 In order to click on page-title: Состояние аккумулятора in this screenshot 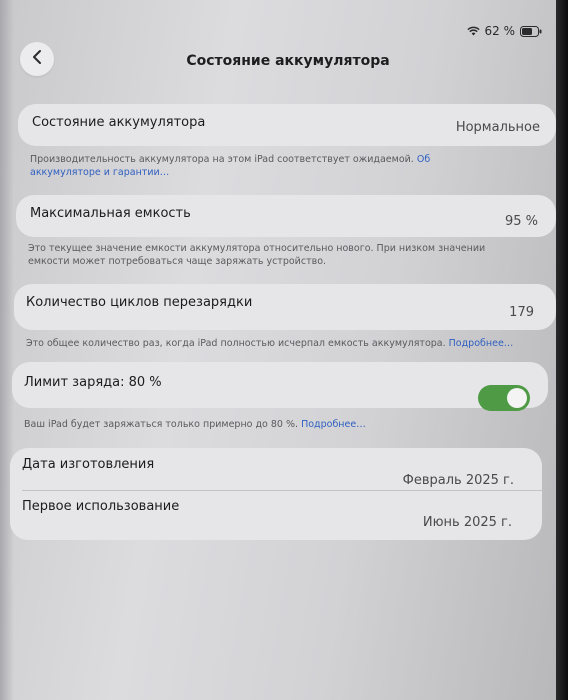, I will do `click(288, 61)`.